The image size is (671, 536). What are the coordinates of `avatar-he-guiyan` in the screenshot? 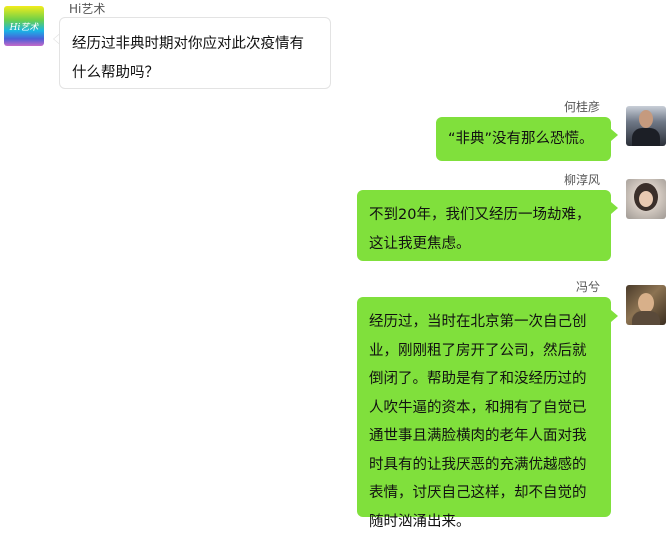 It's located at (646, 126).